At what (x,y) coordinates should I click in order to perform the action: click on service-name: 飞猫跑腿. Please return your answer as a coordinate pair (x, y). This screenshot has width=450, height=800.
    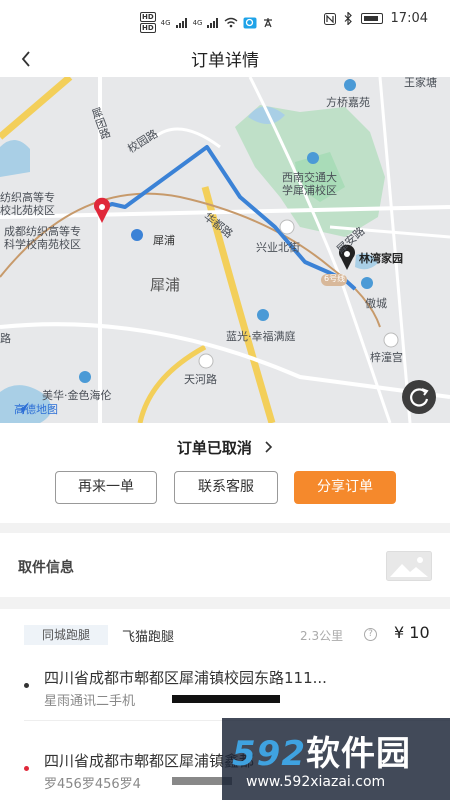
    Looking at the image, I should click on (148, 637).